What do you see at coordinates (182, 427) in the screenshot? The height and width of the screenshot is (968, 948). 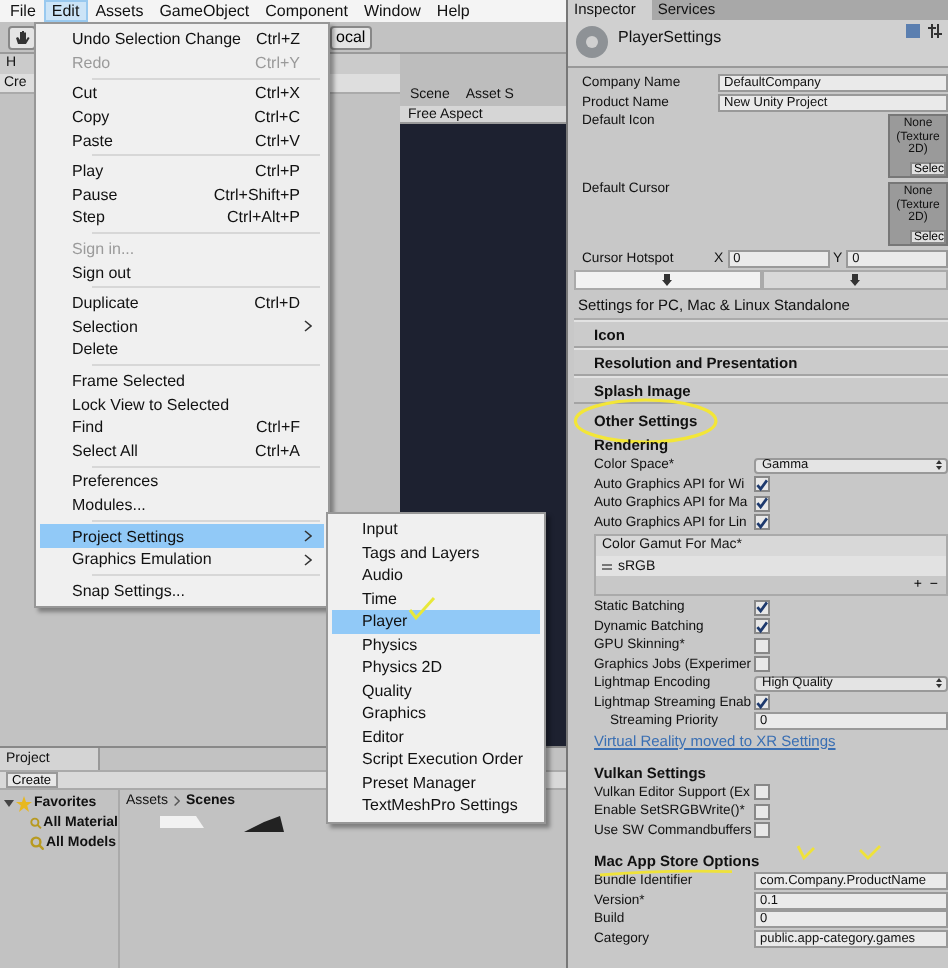 I see `menu-item: Find Ctrl+F` at bounding box center [182, 427].